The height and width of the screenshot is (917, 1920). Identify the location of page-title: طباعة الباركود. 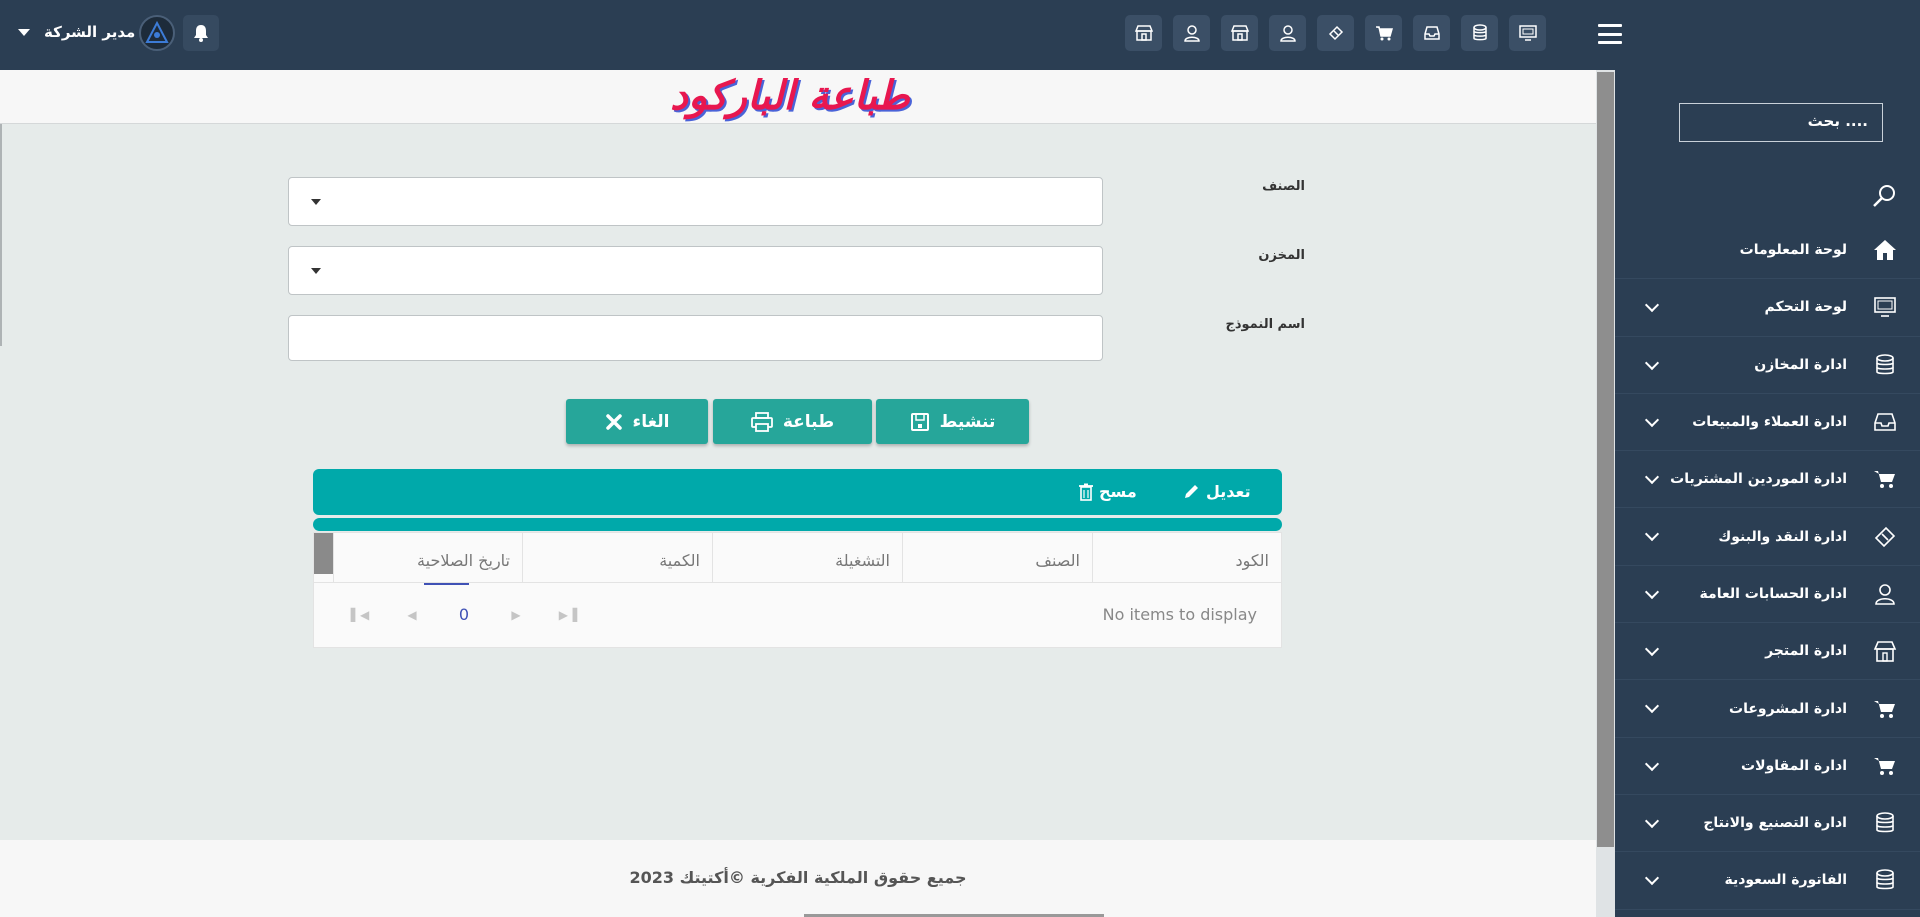
(790, 95).